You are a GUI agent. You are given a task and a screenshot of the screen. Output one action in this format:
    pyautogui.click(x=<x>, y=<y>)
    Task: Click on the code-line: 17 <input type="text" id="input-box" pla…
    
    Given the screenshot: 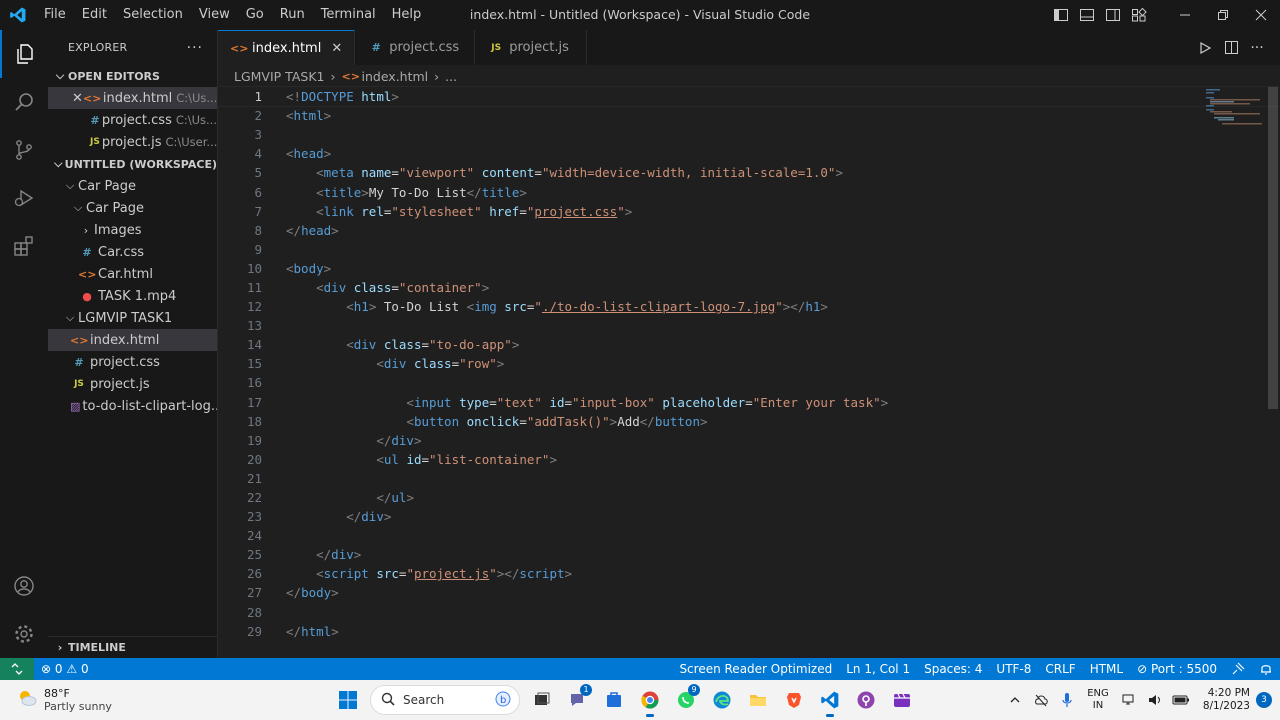 What is the action you would take?
    pyautogui.click(x=749, y=402)
    